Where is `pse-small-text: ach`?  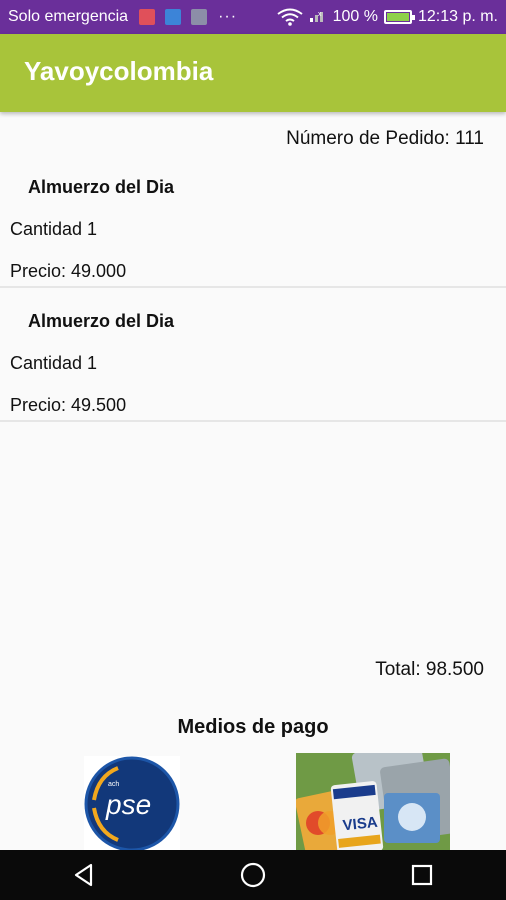 pse-small-text: ach is located at coordinates (113, 784).